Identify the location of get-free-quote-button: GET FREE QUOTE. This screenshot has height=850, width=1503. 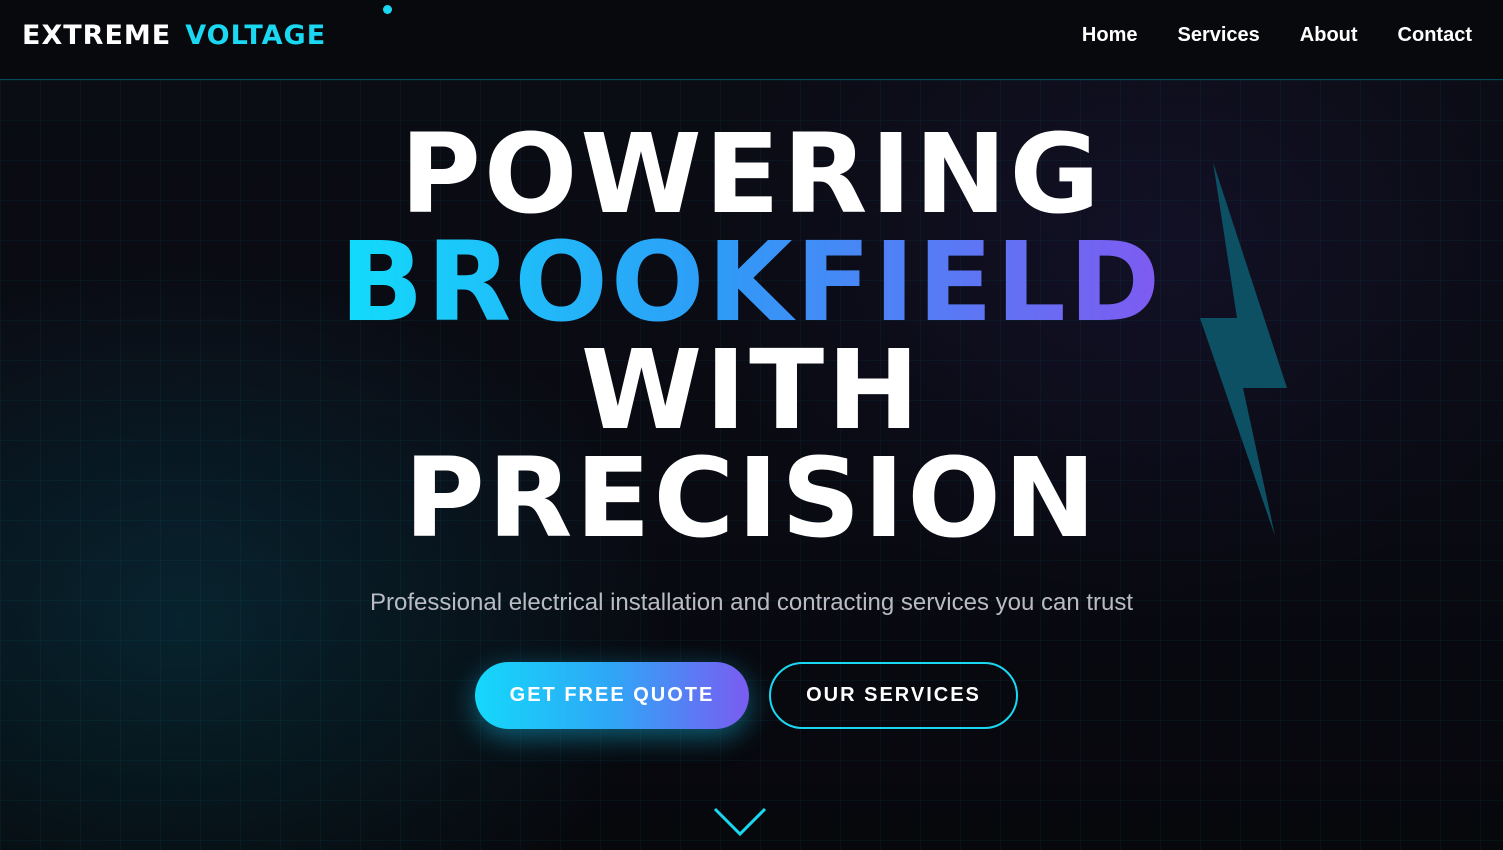
(612, 695).